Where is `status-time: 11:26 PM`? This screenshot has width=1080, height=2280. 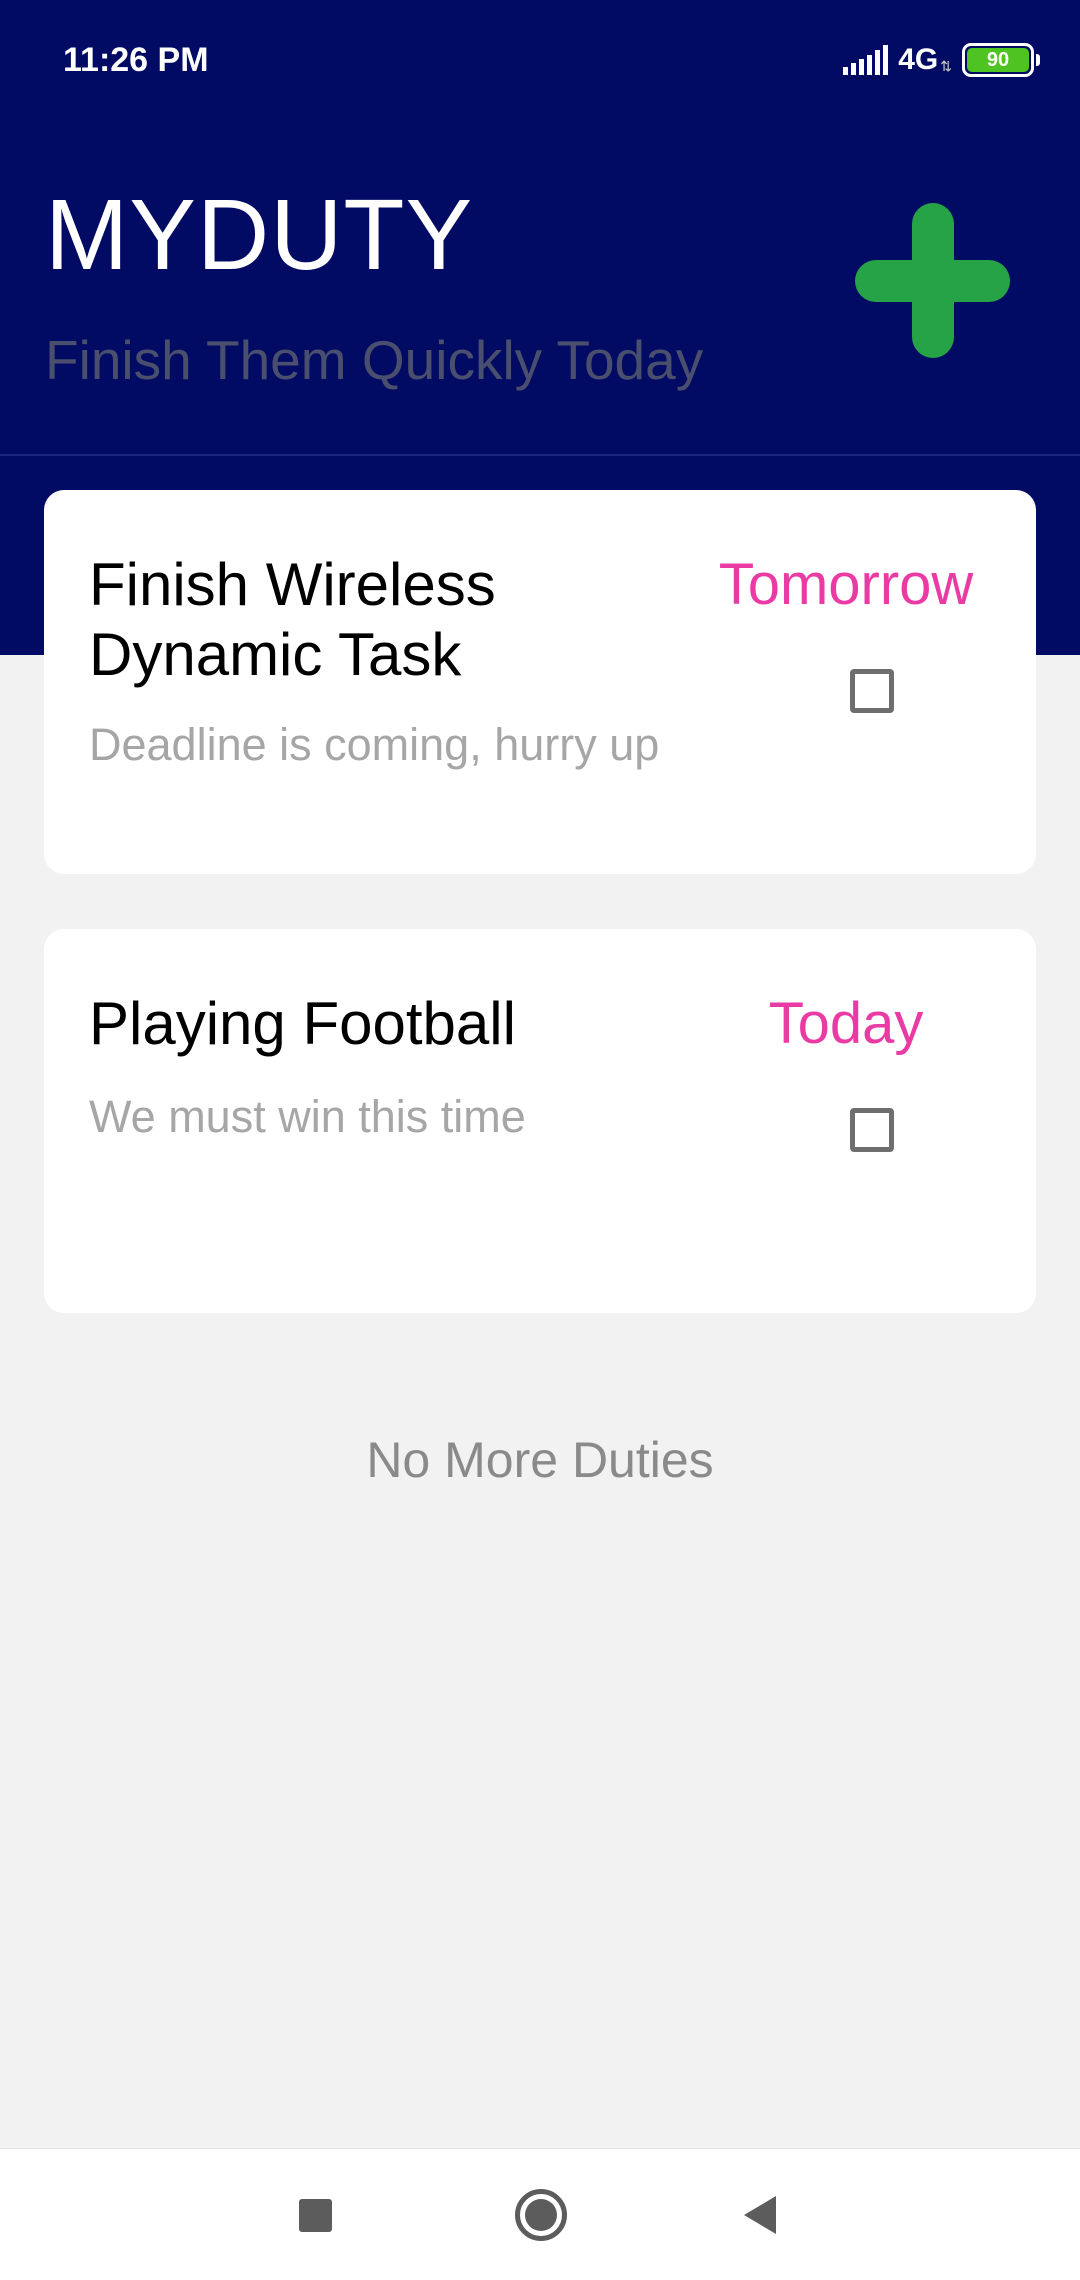
status-time: 11:26 PM is located at coordinates (136, 60).